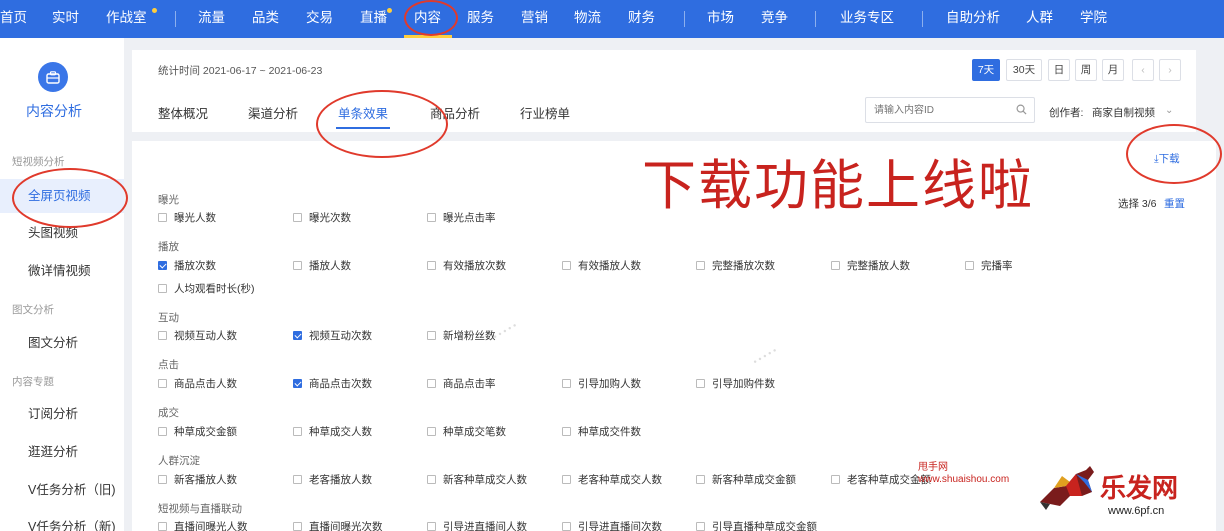 The width and height of the screenshot is (1224, 531). What do you see at coordinates (62, 520) in the screenshot?
I see `sidebar-item-vtask-new: V任务分析（新)` at bounding box center [62, 520].